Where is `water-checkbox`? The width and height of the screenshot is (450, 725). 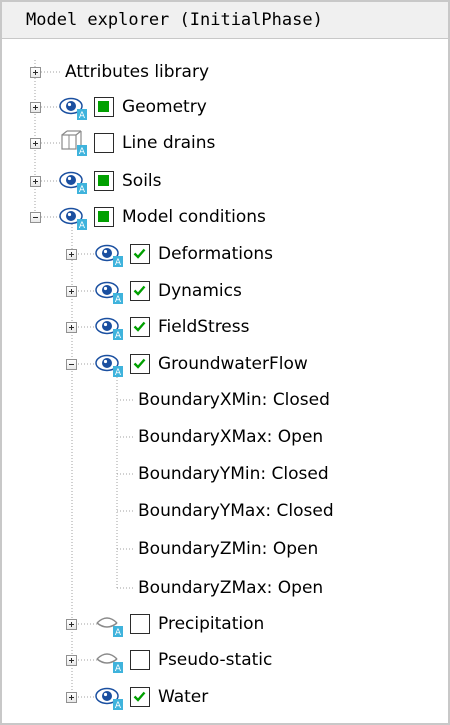 water-checkbox is located at coordinates (140, 697).